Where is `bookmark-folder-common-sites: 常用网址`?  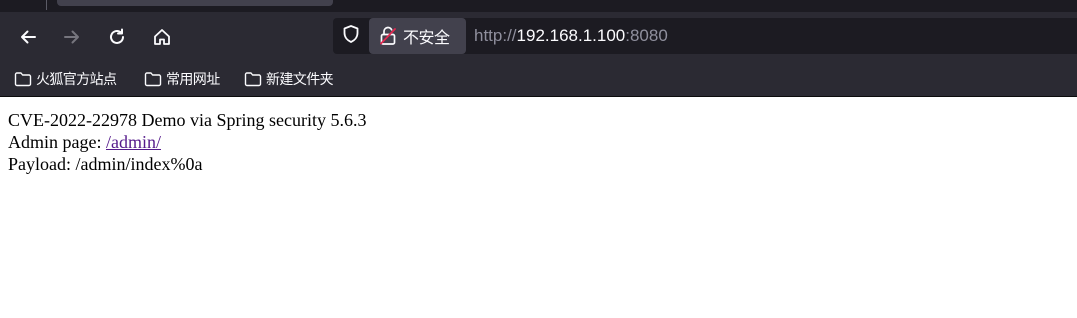
bookmark-folder-common-sites: 常用网址 is located at coordinates (182, 79).